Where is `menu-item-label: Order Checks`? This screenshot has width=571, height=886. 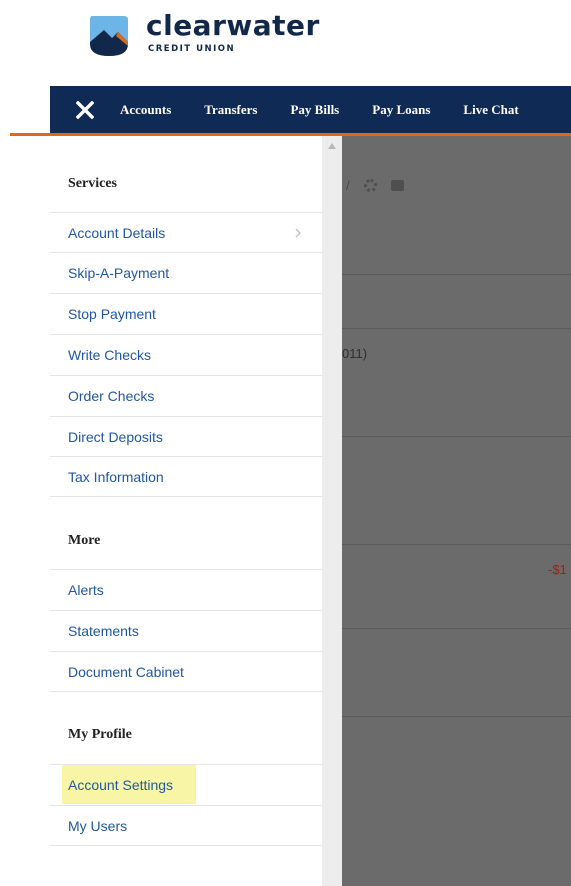 menu-item-label: Order Checks is located at coordinates (111, 396).